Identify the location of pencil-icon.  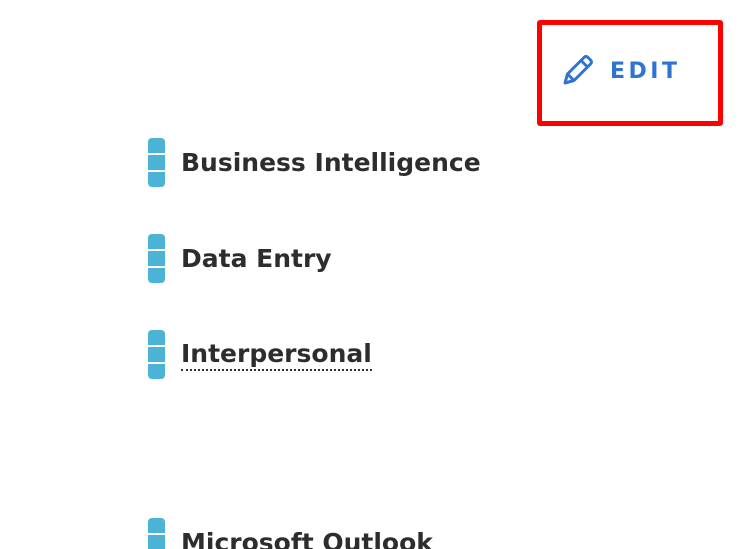
(577, 71).